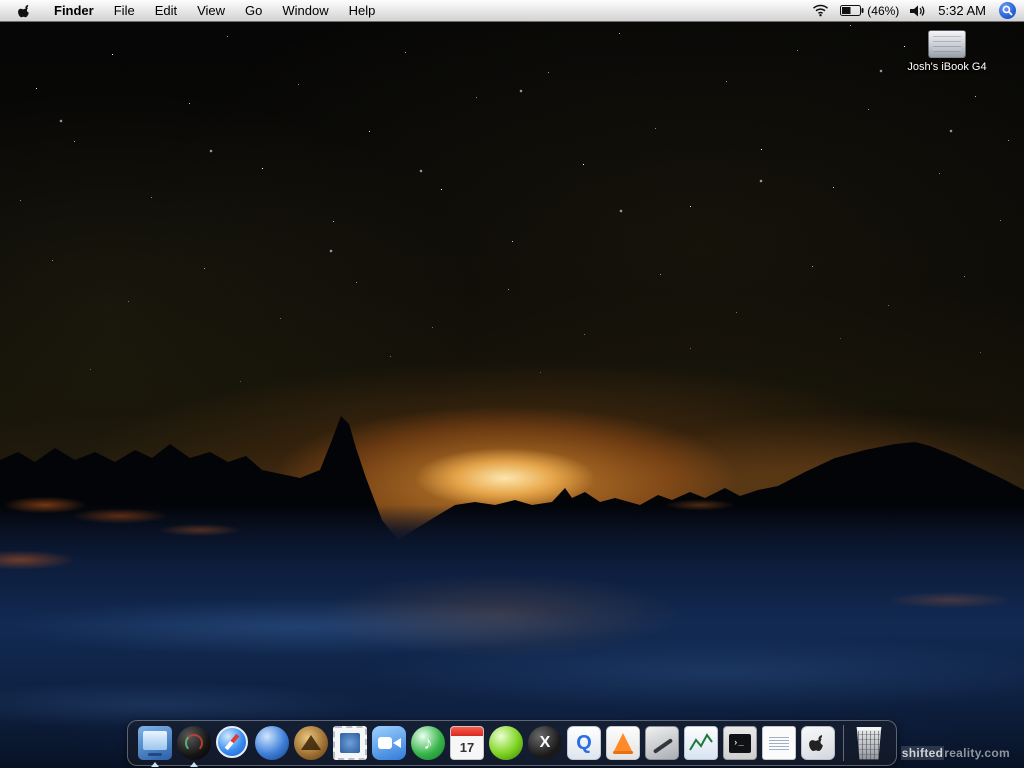  I want to click on speaker-icon, so click(917, 10).